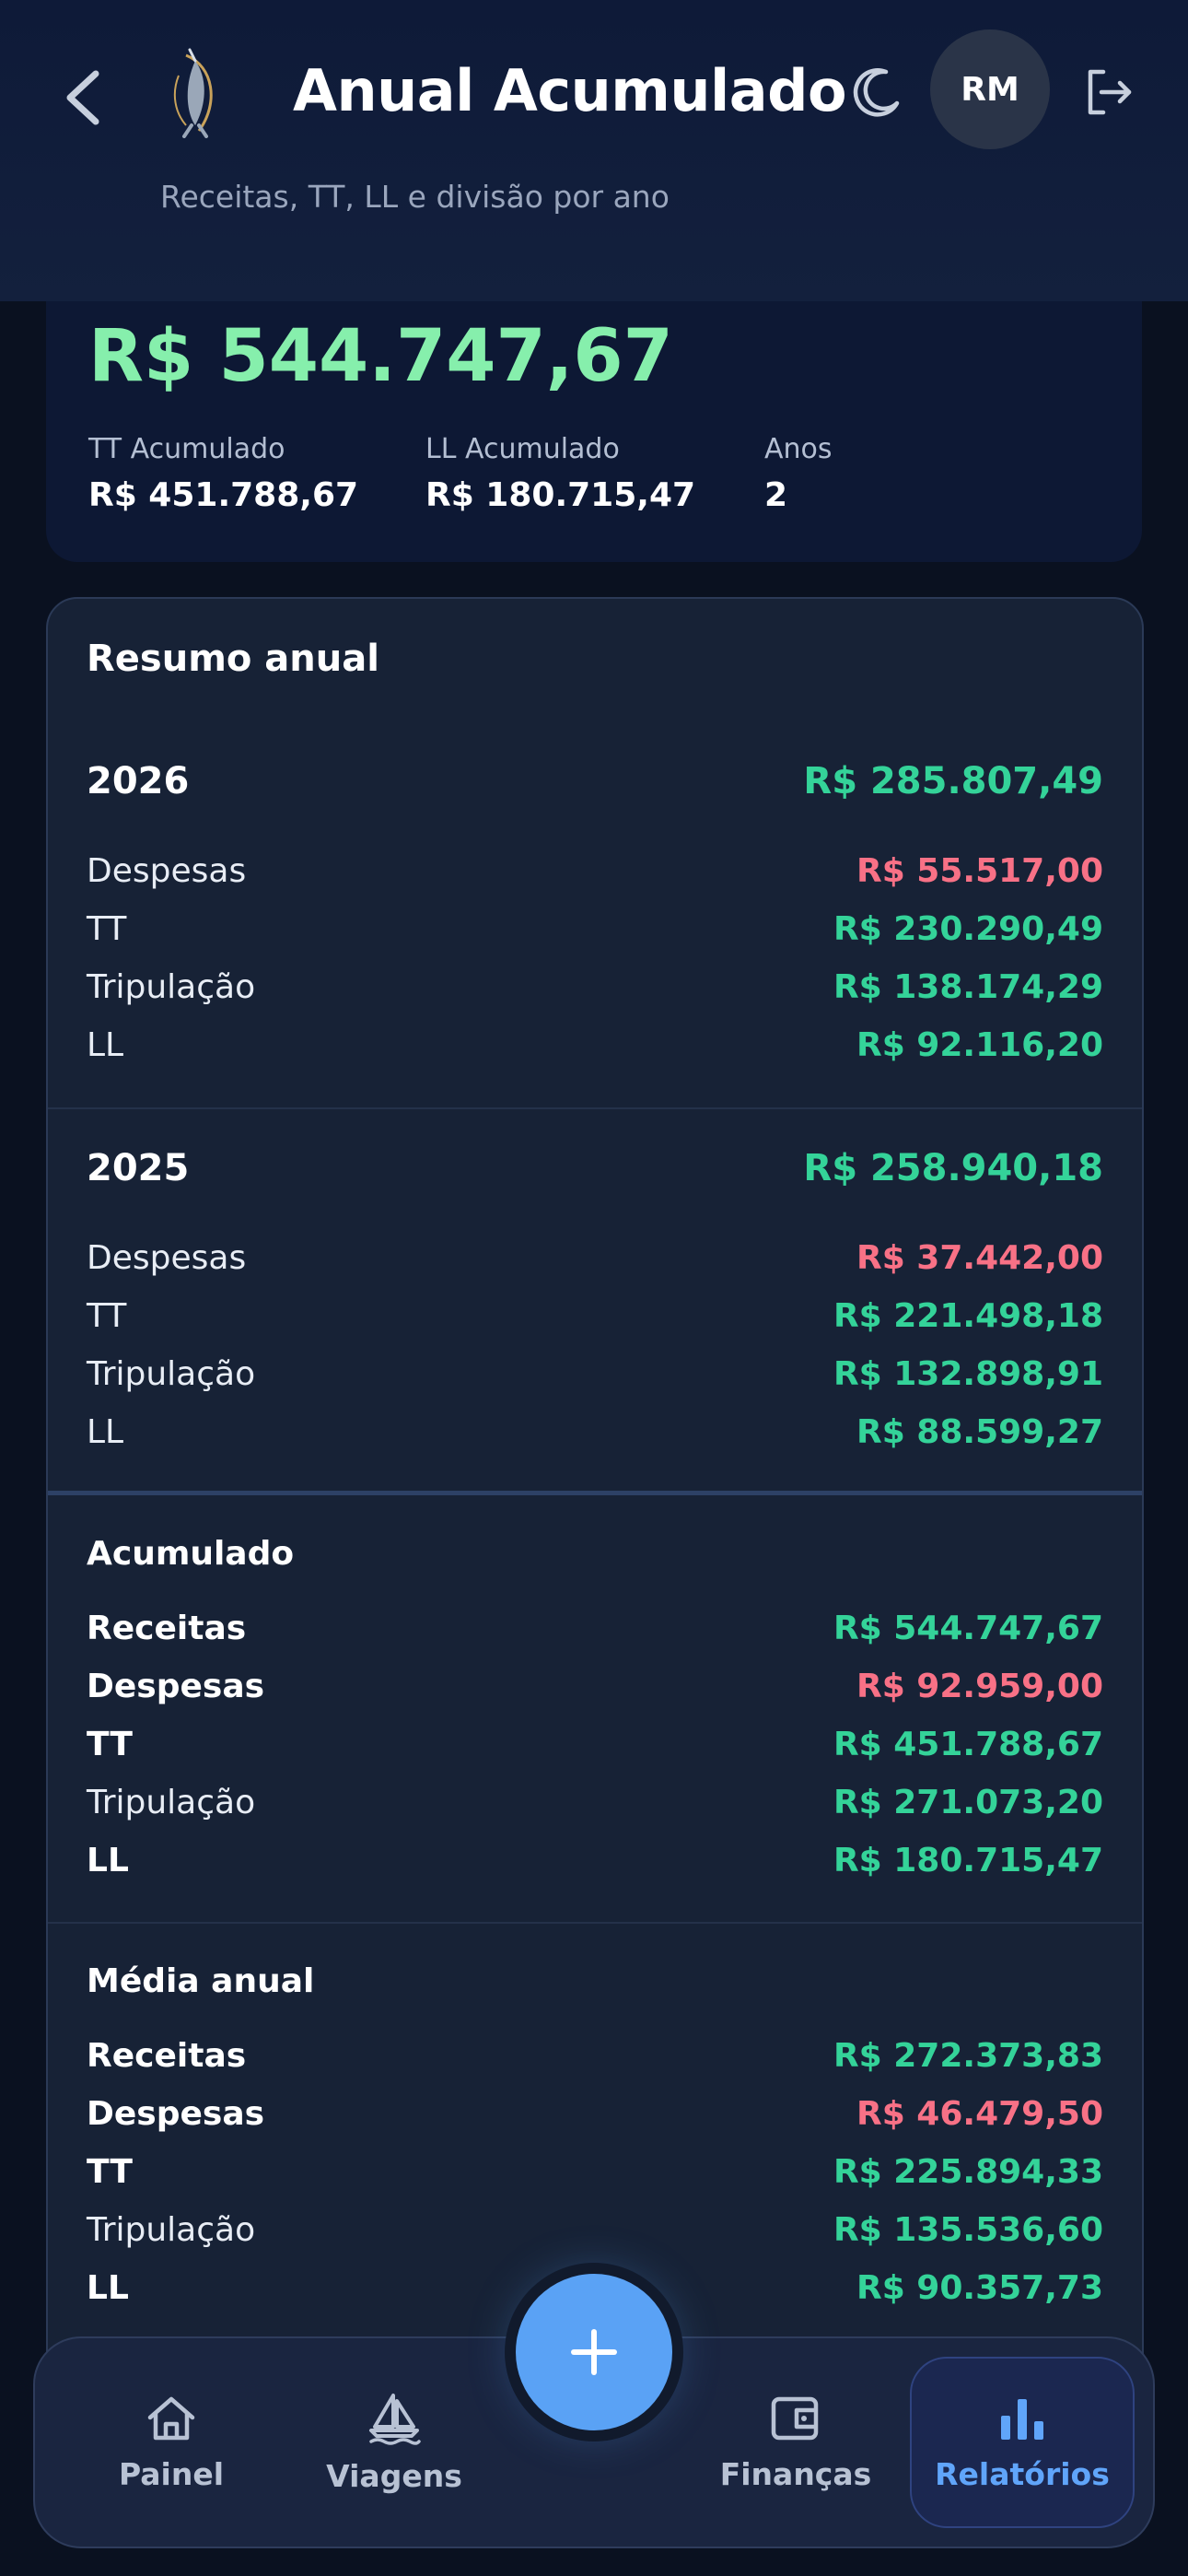 This screenshot has width=1188, height=2576. I want to click on year-header: 2026 R$ 285.807,49, so click(595, 781).